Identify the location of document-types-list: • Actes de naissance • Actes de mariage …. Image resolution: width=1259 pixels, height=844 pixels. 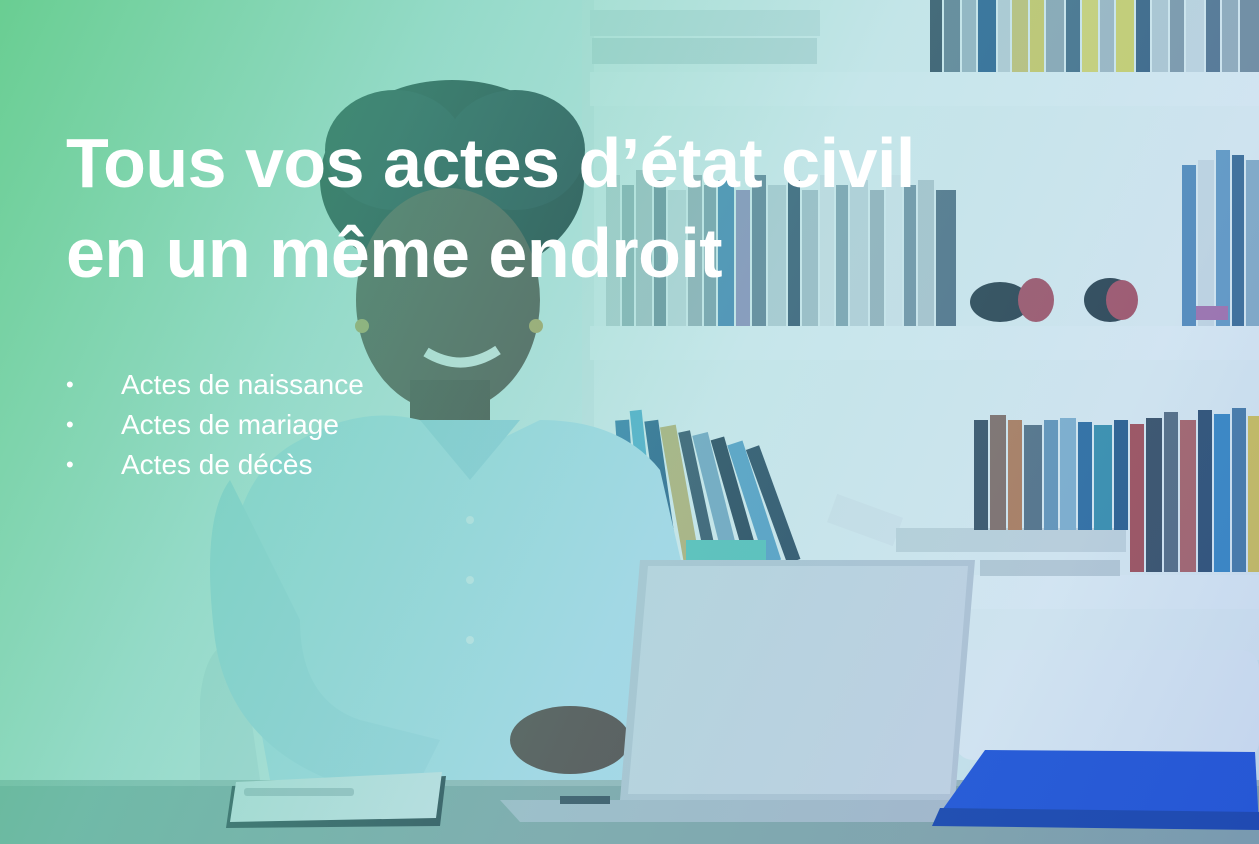
(214, 425).